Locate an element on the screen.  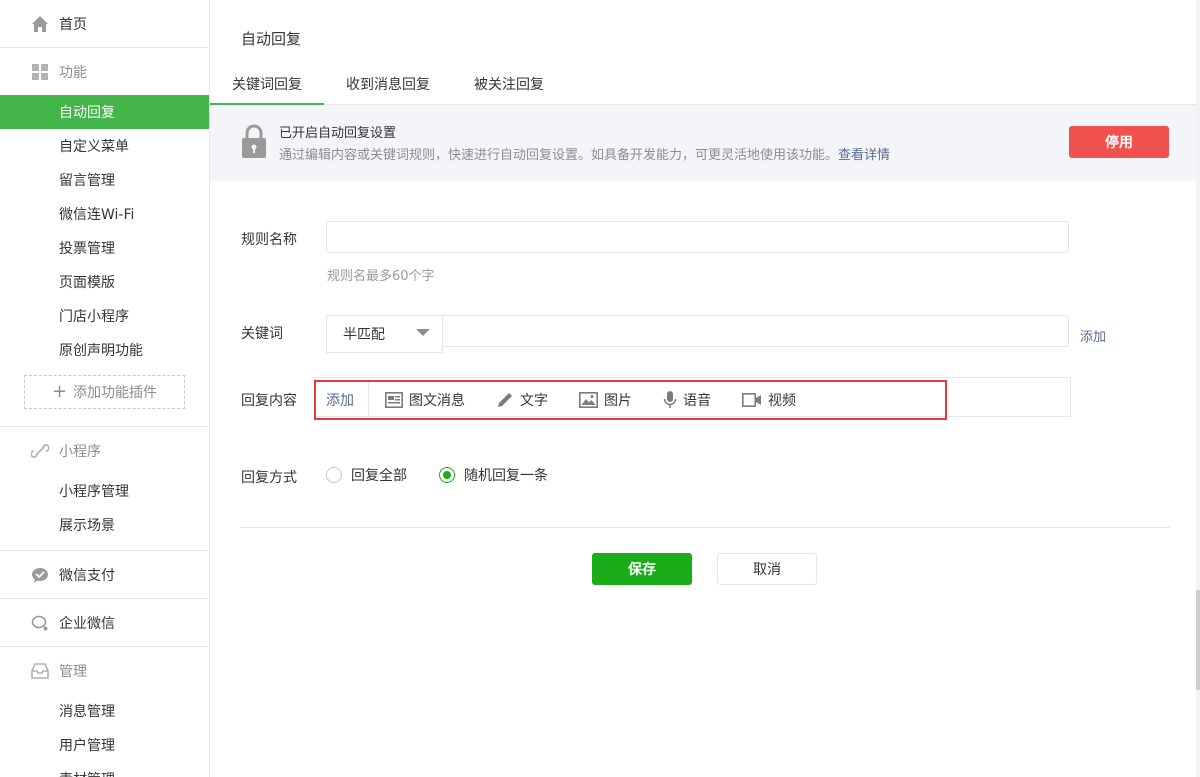
reply-content-label: 回复内容 is located at coordinates (269, 401).